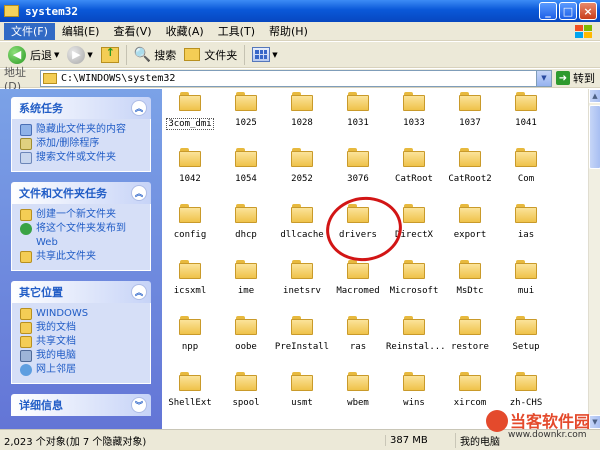 The width and height of the screenshot is (600, 450). Describe the element at coordinates (575, 78) in the screenshot. I see `go-button: ➜ 转到` at that location.